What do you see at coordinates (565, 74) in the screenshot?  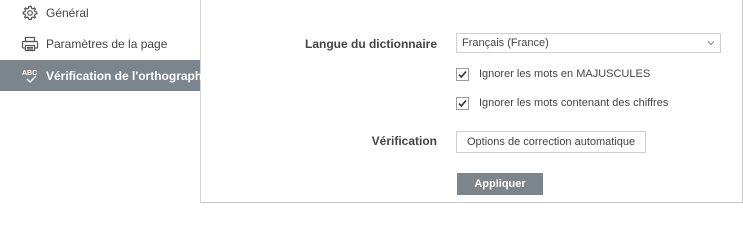 I see `ignore-uppercase-label: Ignorer les mots en MAJUSCULES` at bounding box center [565, 74].